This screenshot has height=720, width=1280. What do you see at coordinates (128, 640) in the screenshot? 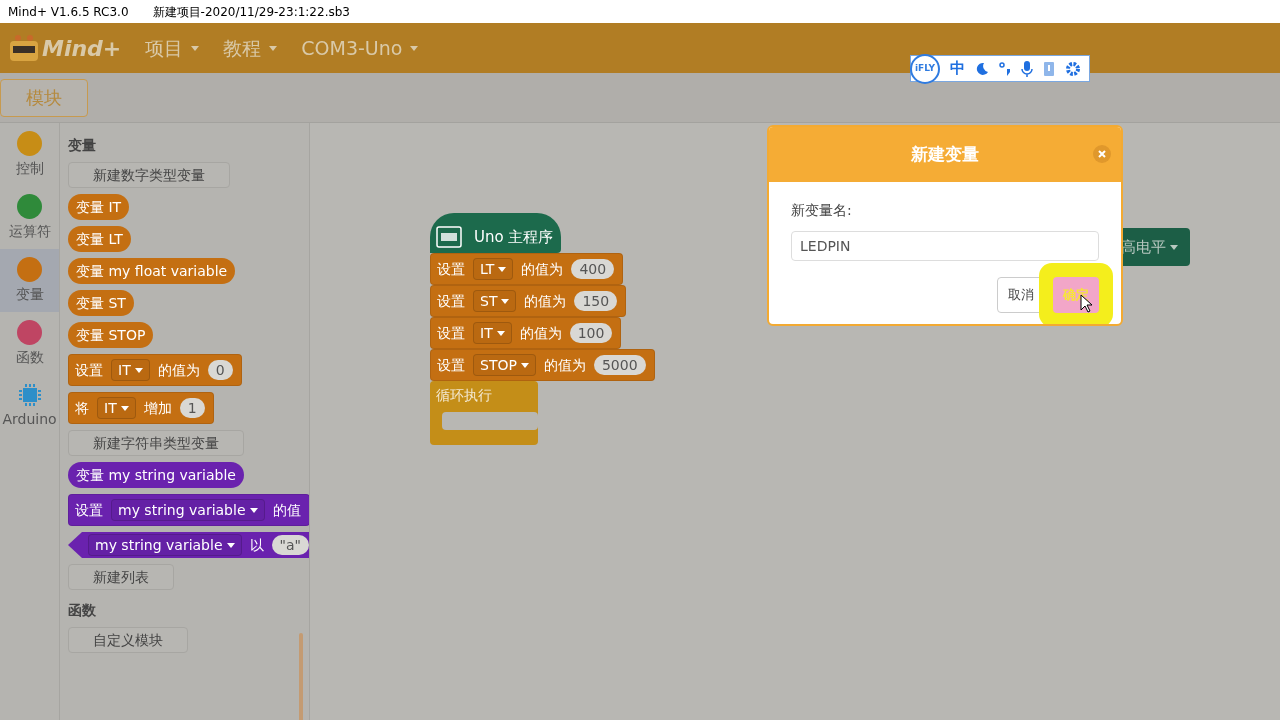
I see `create-button: 自定义模块` at bounding box center [128, 640].